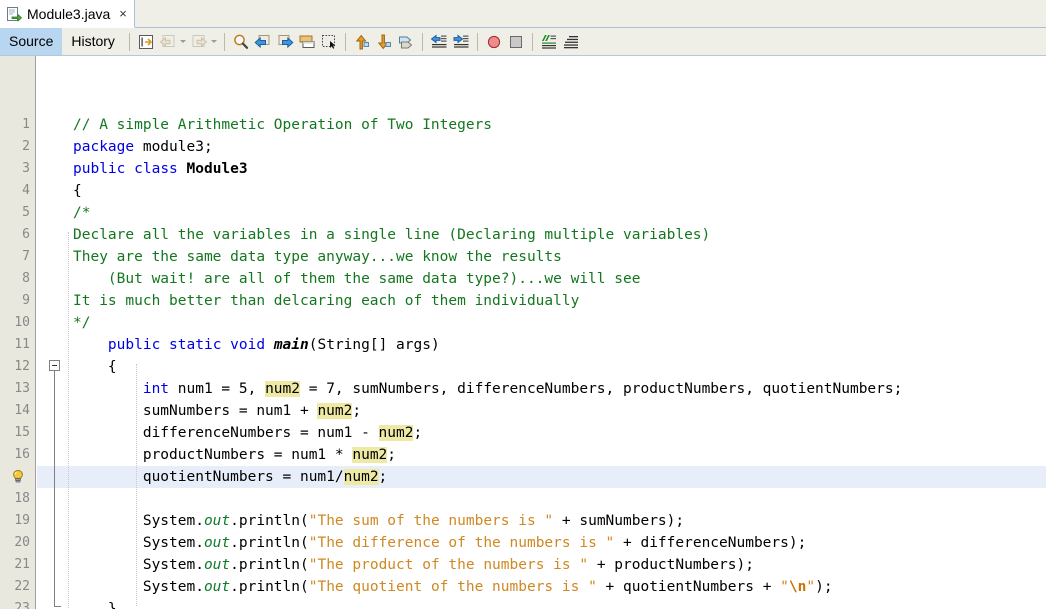 The image size is (1046, 610). Describe the element at coordinates (307, 42) in the screenshot. I see `toggle-highlight-icon` at that location.